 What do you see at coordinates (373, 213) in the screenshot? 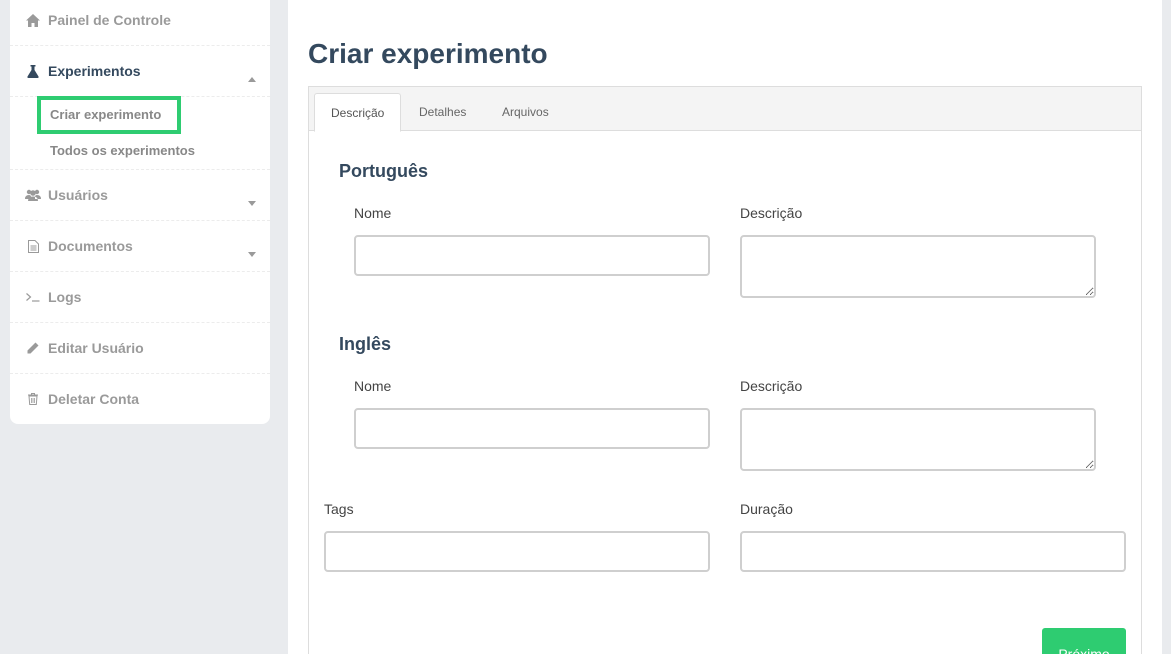
I see `portuguese-name-label: Nome` at bounding box center [373, 213].